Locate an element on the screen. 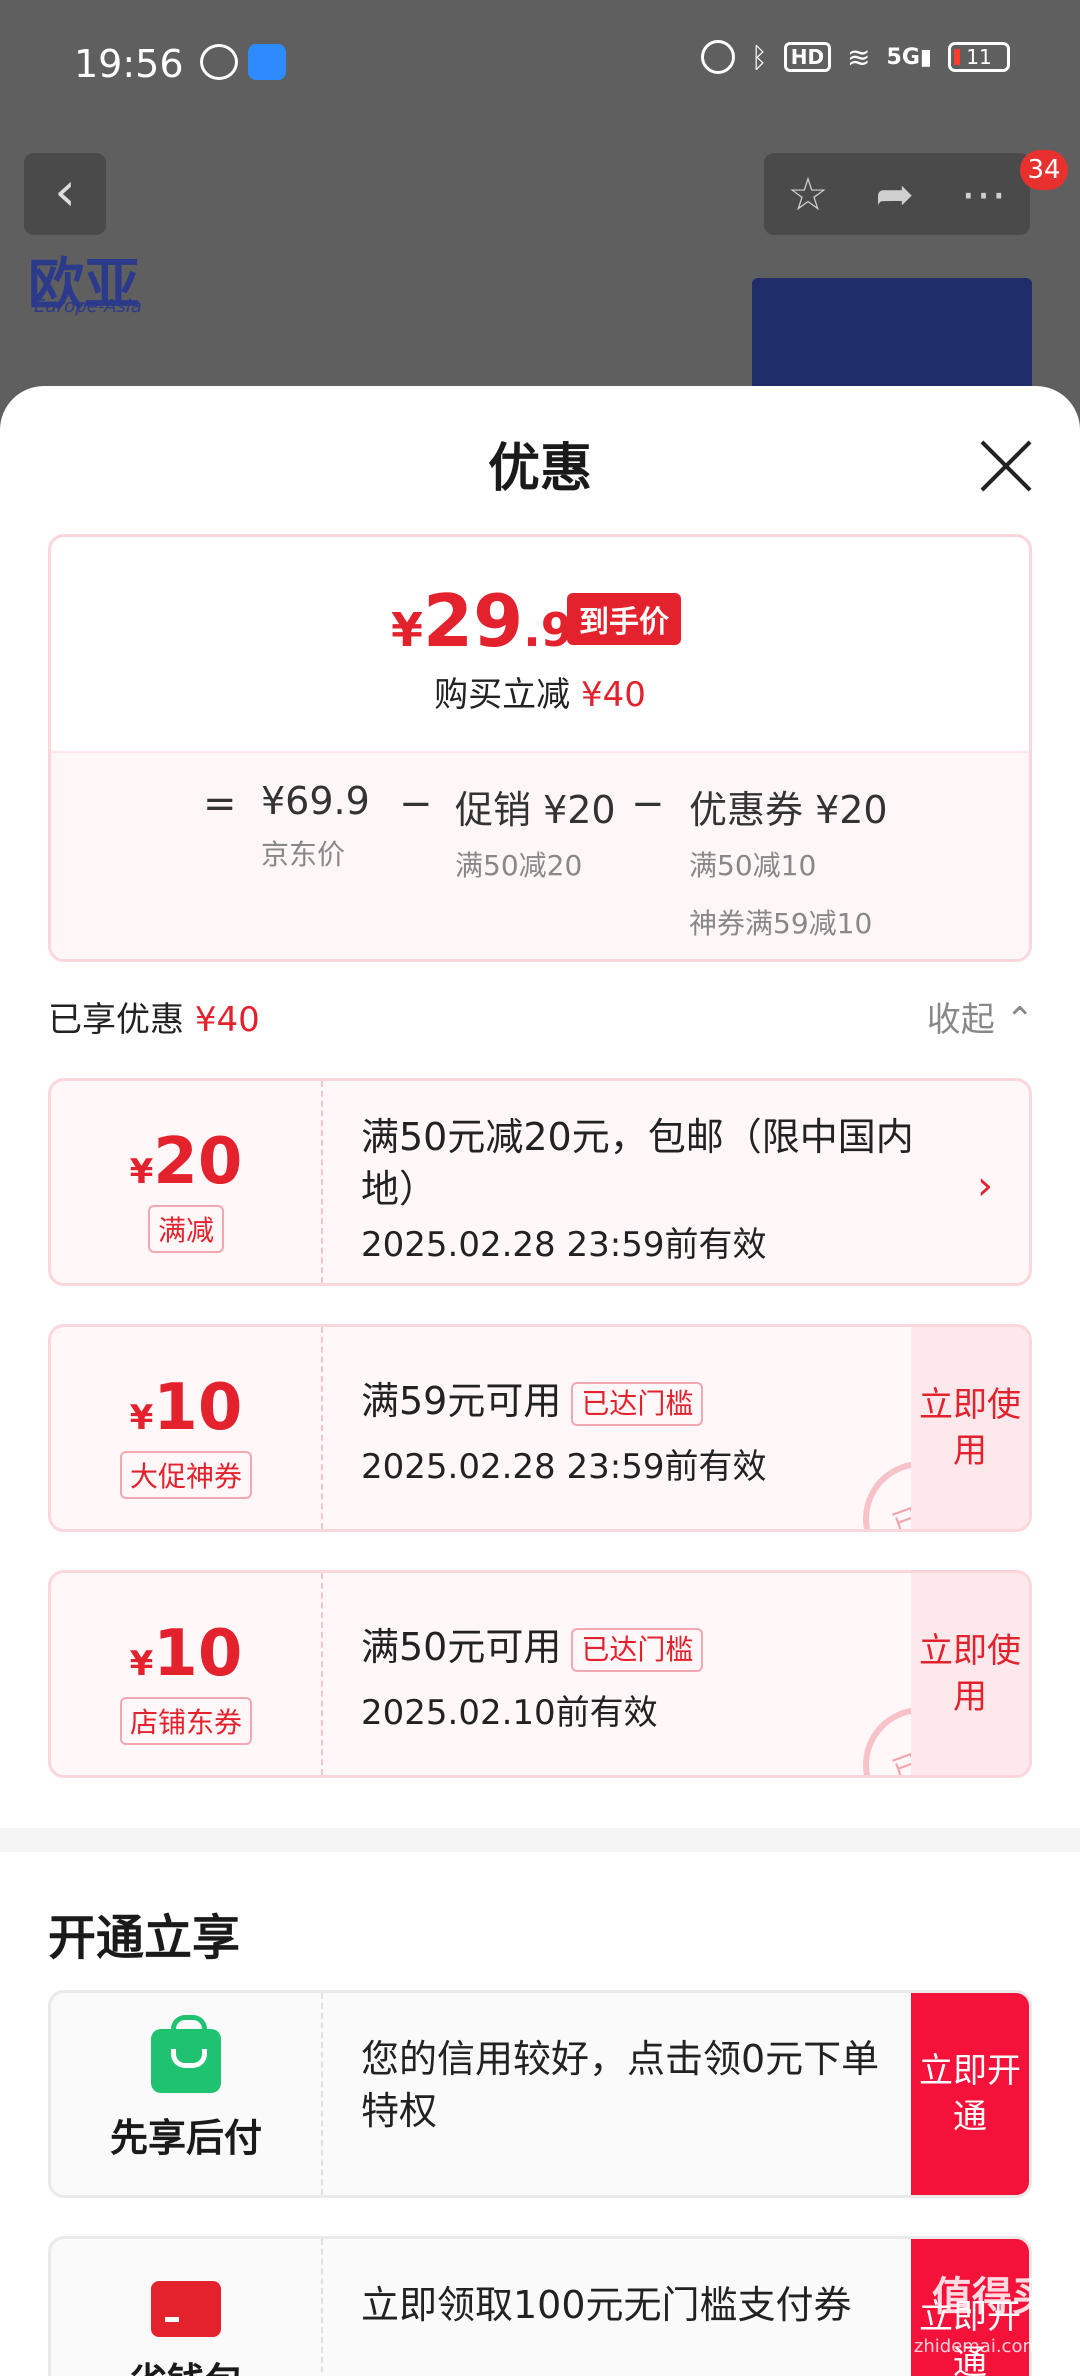  more-icon: ⋯ is located at coordinates (984, 194).